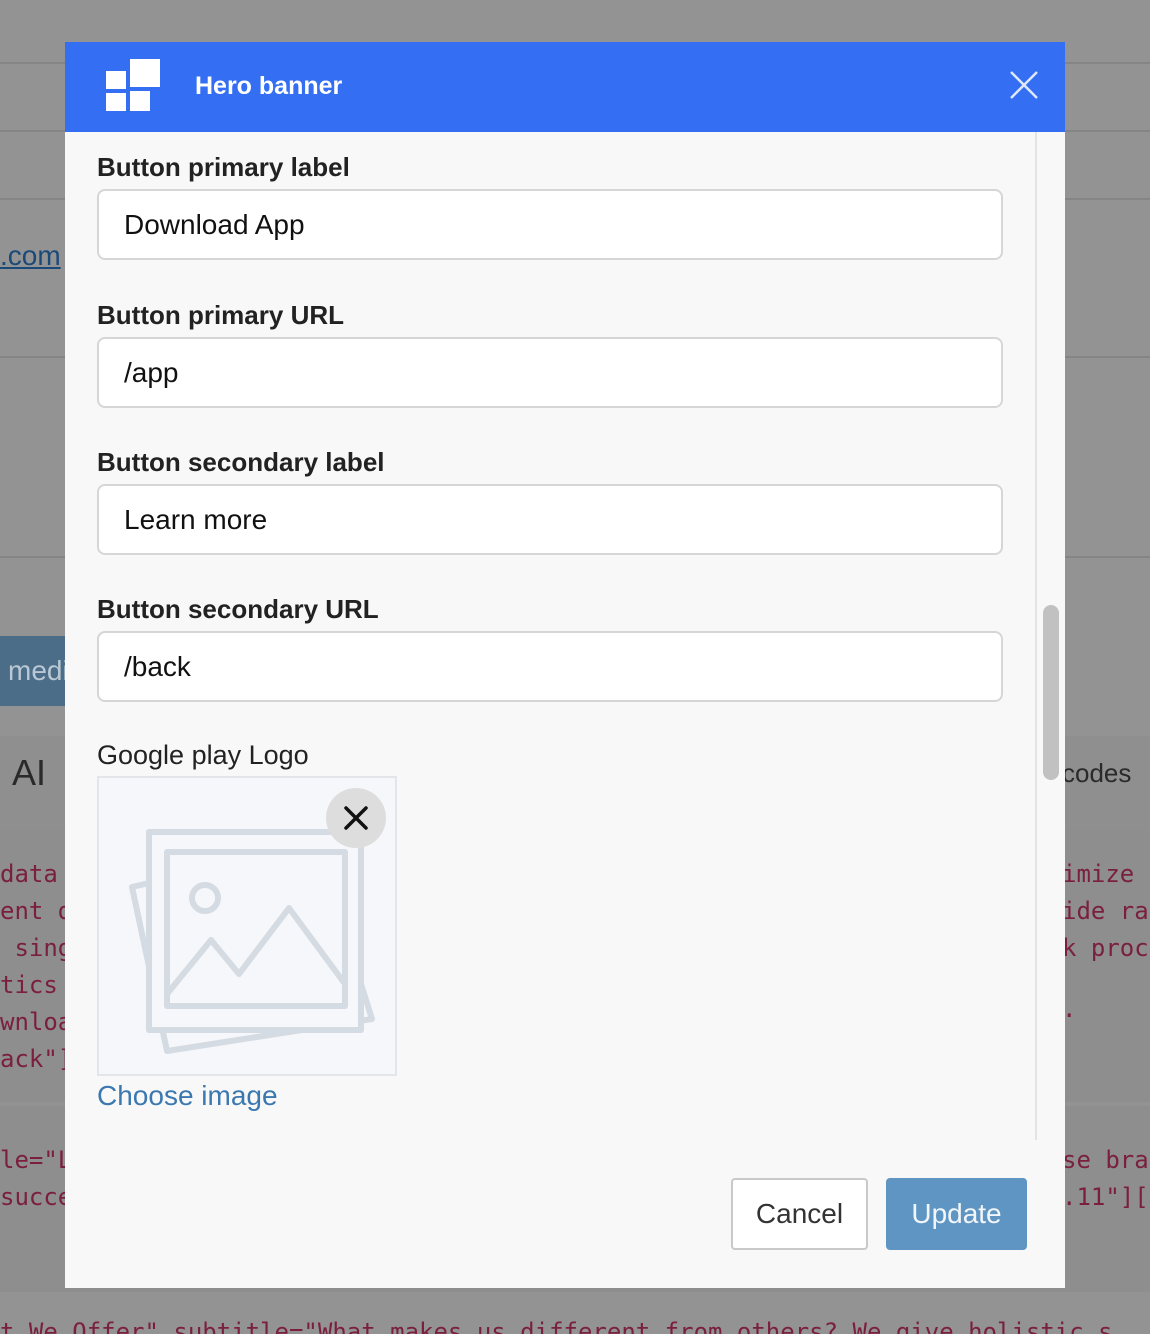  What do you see at coordinates (269, 86) in the screenshot?
I see `modal-title: Hero banner` at bounding box center [269, 86].